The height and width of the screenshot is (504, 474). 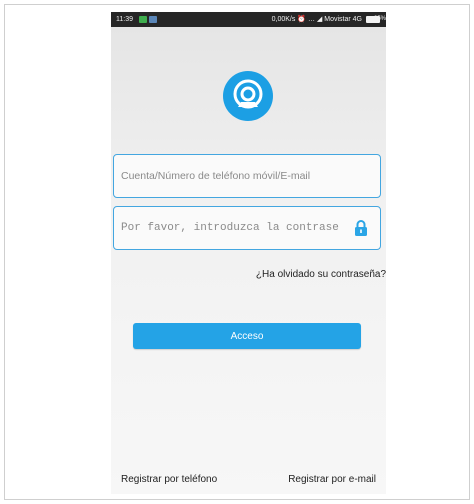 What do you see at coordinates (379, 19) in the screenshot?
I see `battery-level: 95%` at bounding box center [379, 19].